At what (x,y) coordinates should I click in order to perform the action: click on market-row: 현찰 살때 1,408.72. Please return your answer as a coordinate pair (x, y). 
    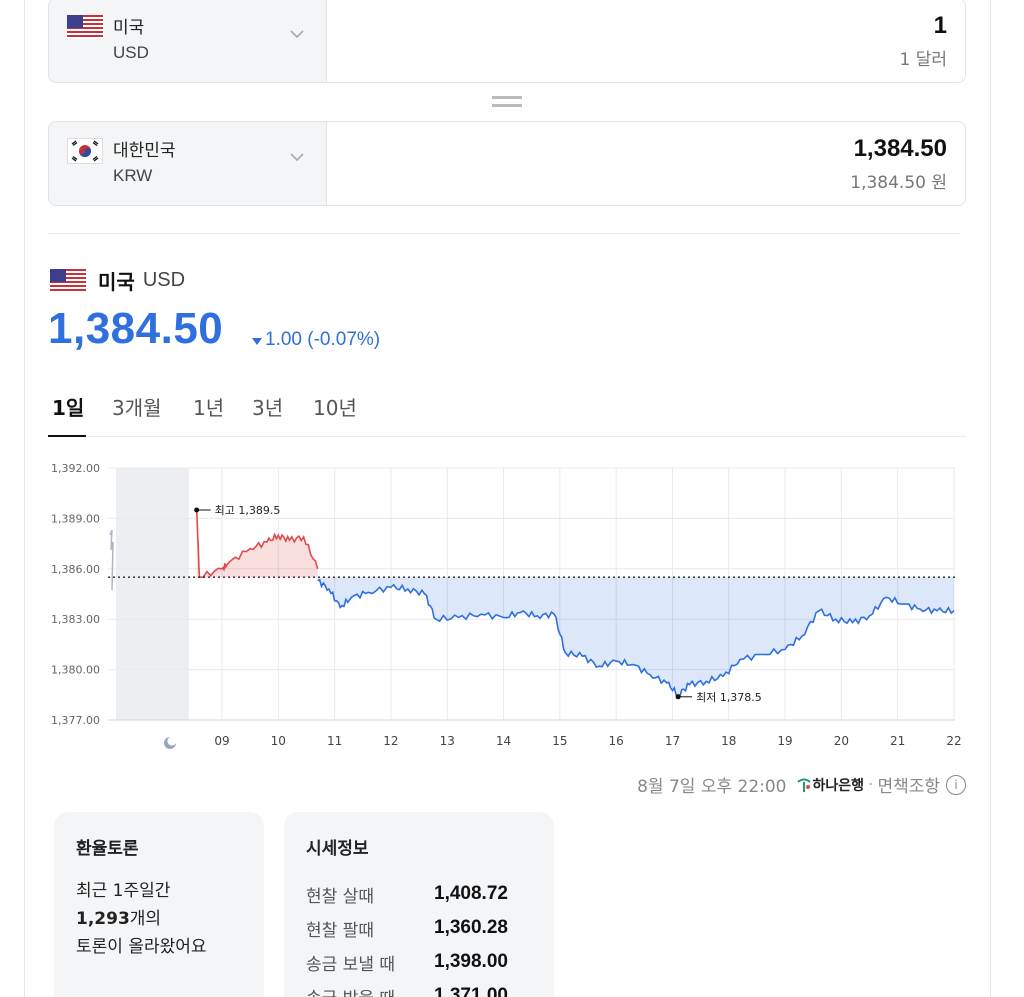
    Looking at the image, I should click on (419, 894).